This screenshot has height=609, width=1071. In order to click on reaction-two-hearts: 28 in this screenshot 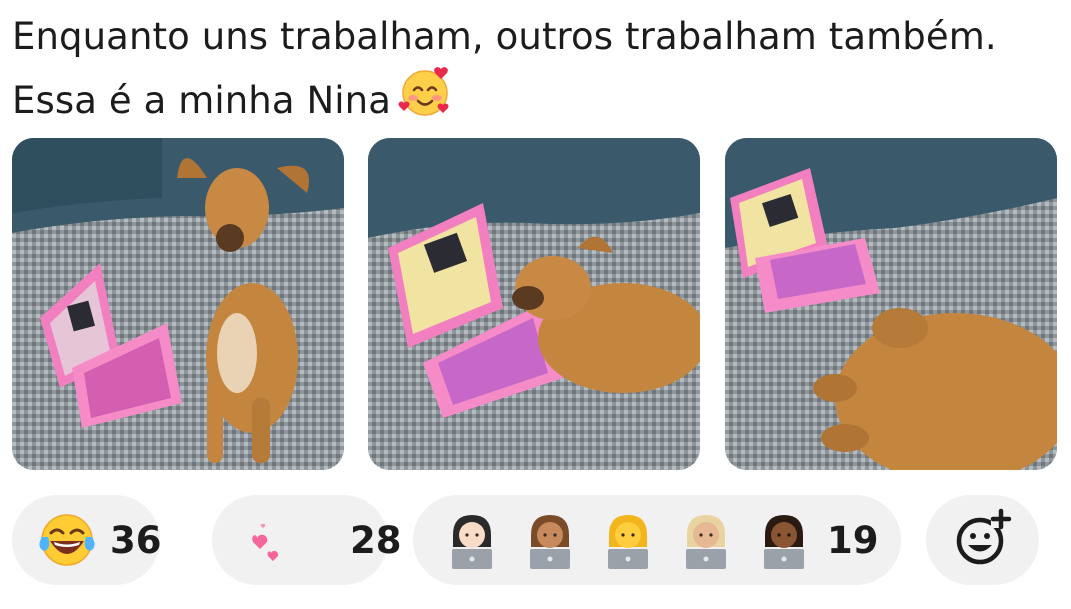, I will do `click(307, 540)`.